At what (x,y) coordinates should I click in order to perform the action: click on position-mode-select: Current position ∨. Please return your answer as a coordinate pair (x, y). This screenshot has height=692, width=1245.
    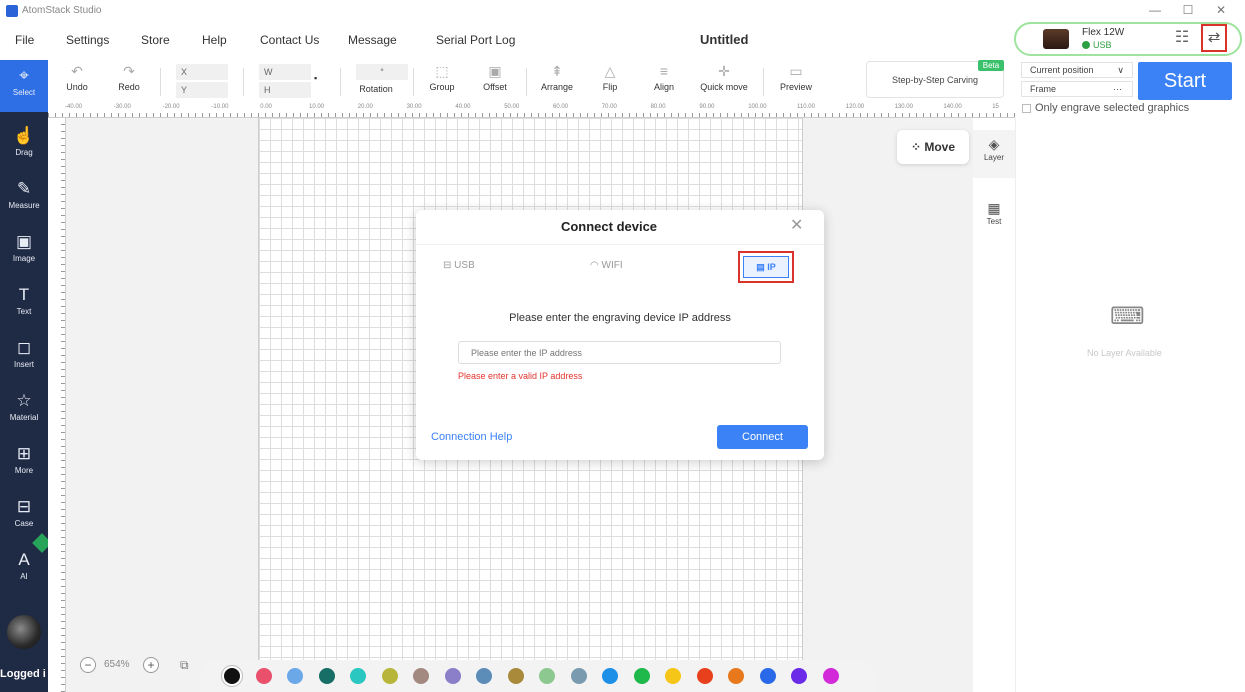
    Looking at the image, I should click on (1077, 70).